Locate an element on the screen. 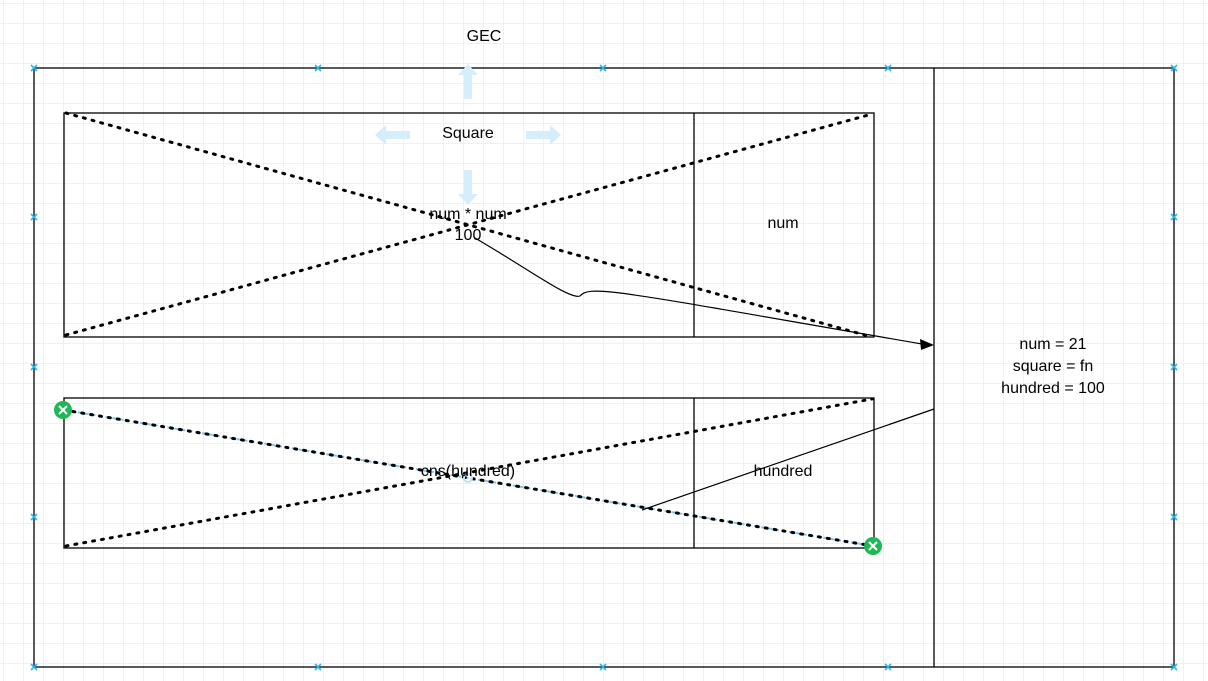 The height and width of the screenshot is (681, 1208). hundred-reference-line is located at coordinates (788, 459).